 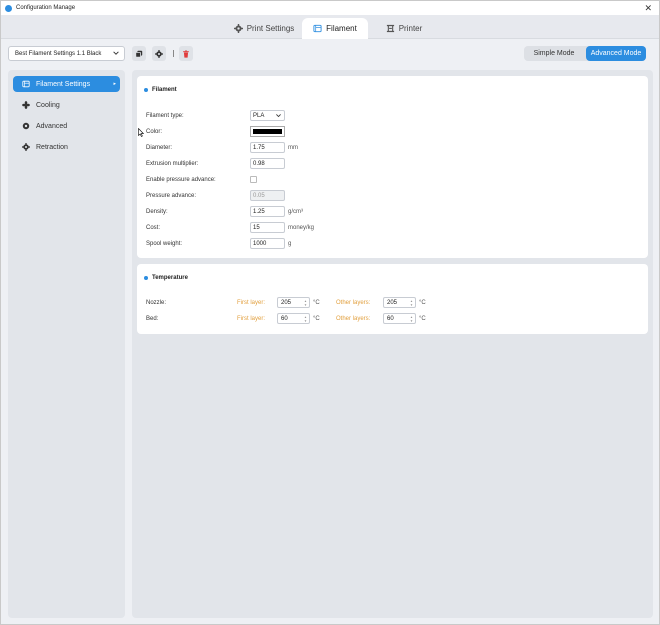 I want to click on mode-switch: Simple Mode Advanced Mode, so click(x=585, y=53).